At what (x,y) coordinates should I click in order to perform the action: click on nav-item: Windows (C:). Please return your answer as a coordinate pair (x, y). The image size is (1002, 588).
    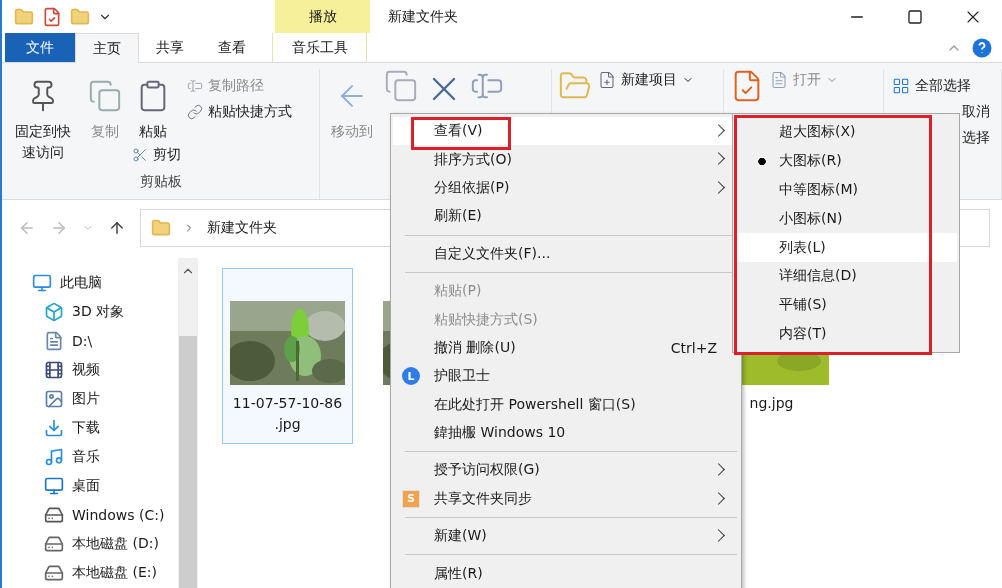
    Looking at the image, I should click on (105, 515).